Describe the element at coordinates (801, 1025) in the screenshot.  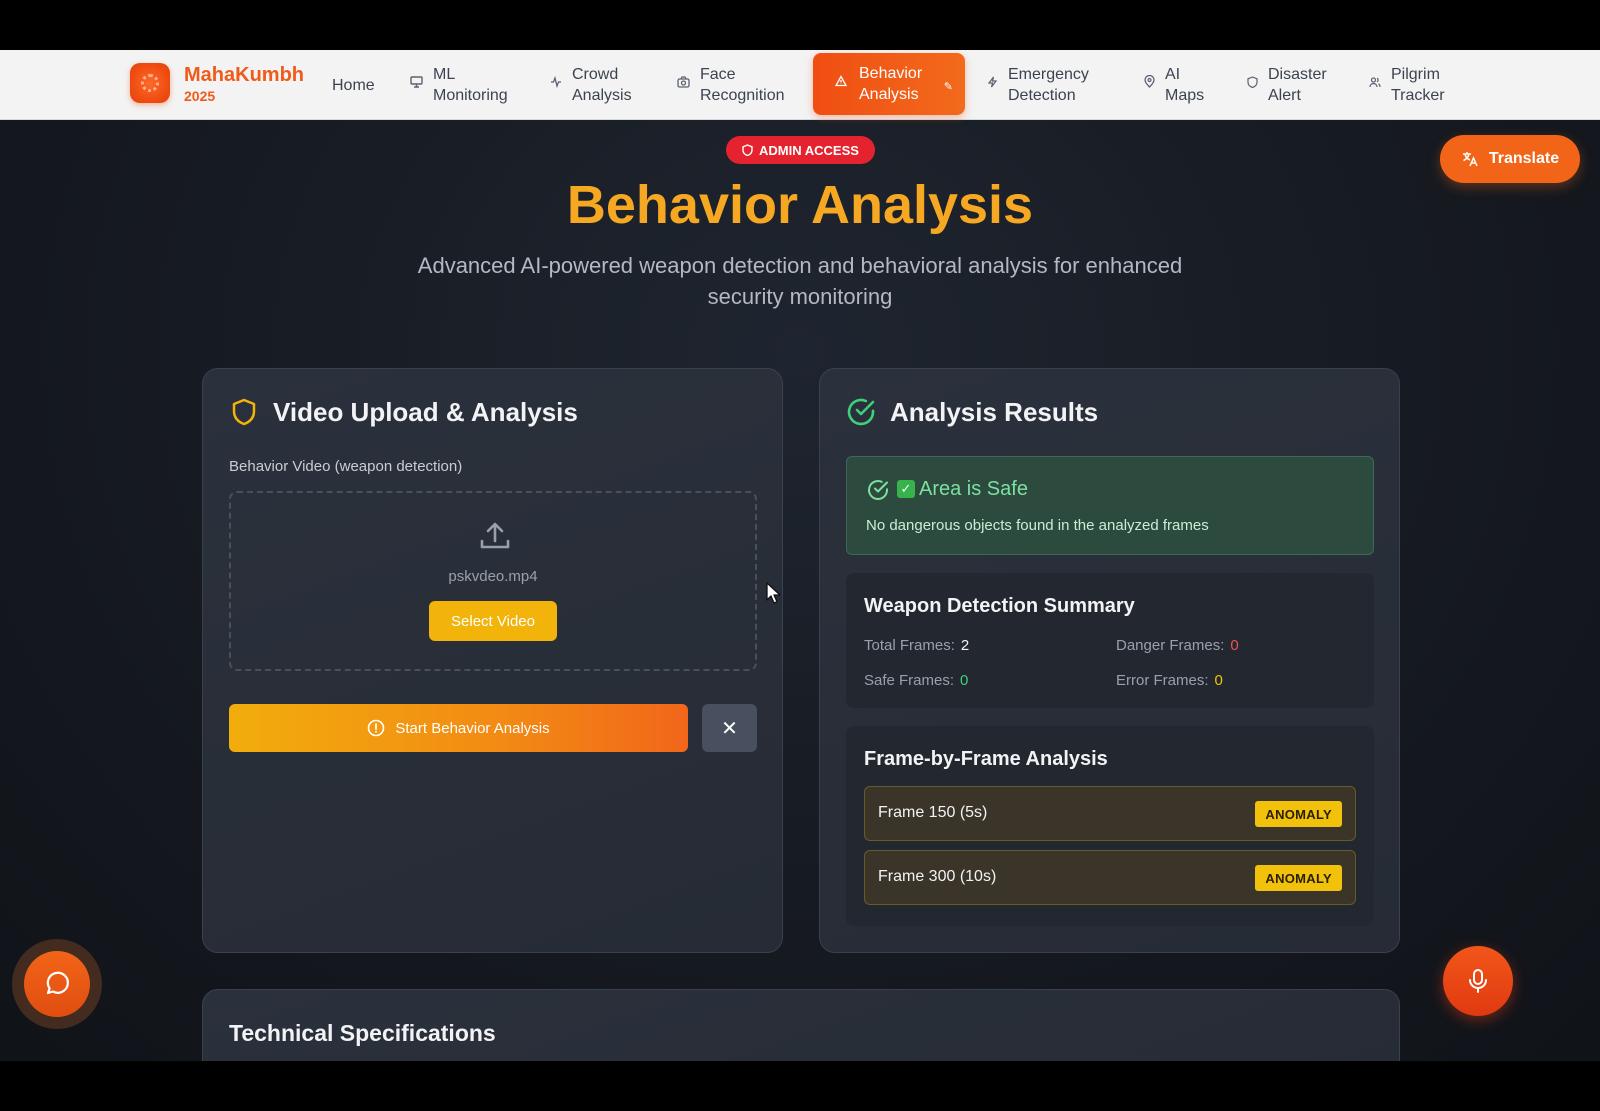
I see `technical-specifications-card: Technical Specifications` at that location.